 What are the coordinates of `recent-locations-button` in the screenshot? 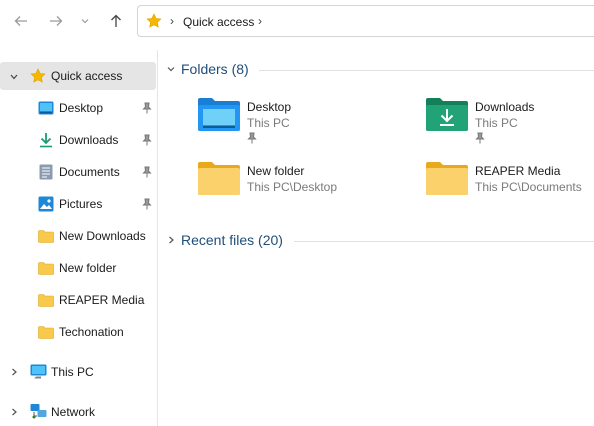 It's located at (85, 21).